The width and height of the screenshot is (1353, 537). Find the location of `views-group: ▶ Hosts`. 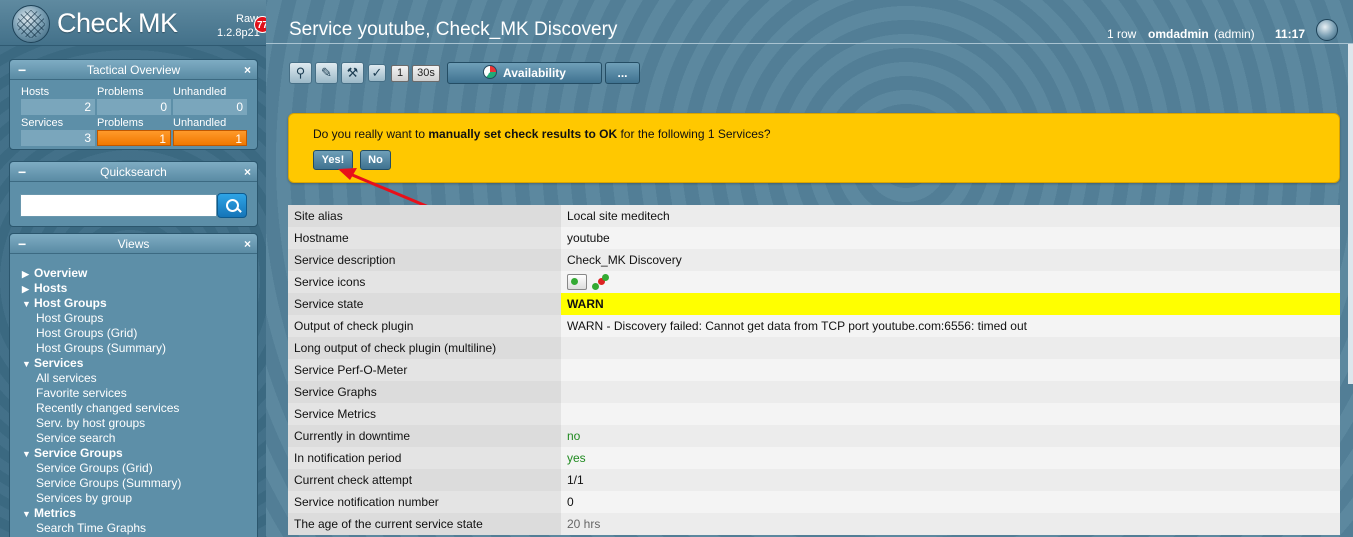

views-group: ▶ Hosts is located at coordinates (44, 288).